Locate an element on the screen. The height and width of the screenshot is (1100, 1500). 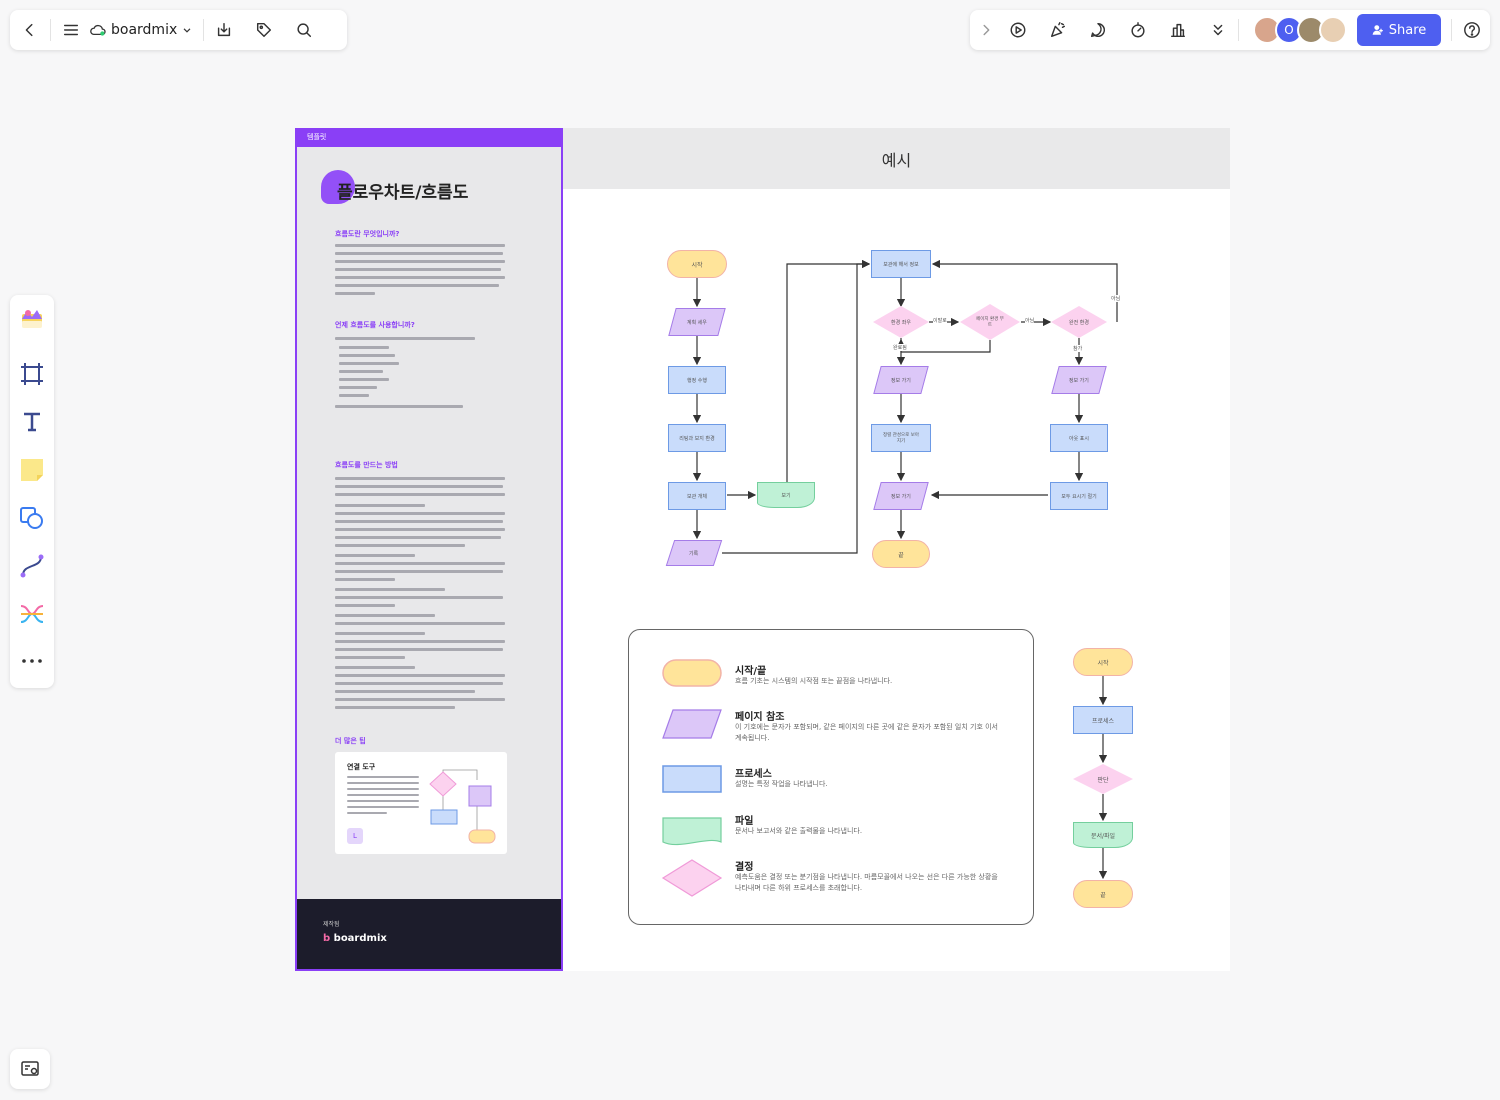
edge-label: 완료됨 is located at coordinates (900, 347).